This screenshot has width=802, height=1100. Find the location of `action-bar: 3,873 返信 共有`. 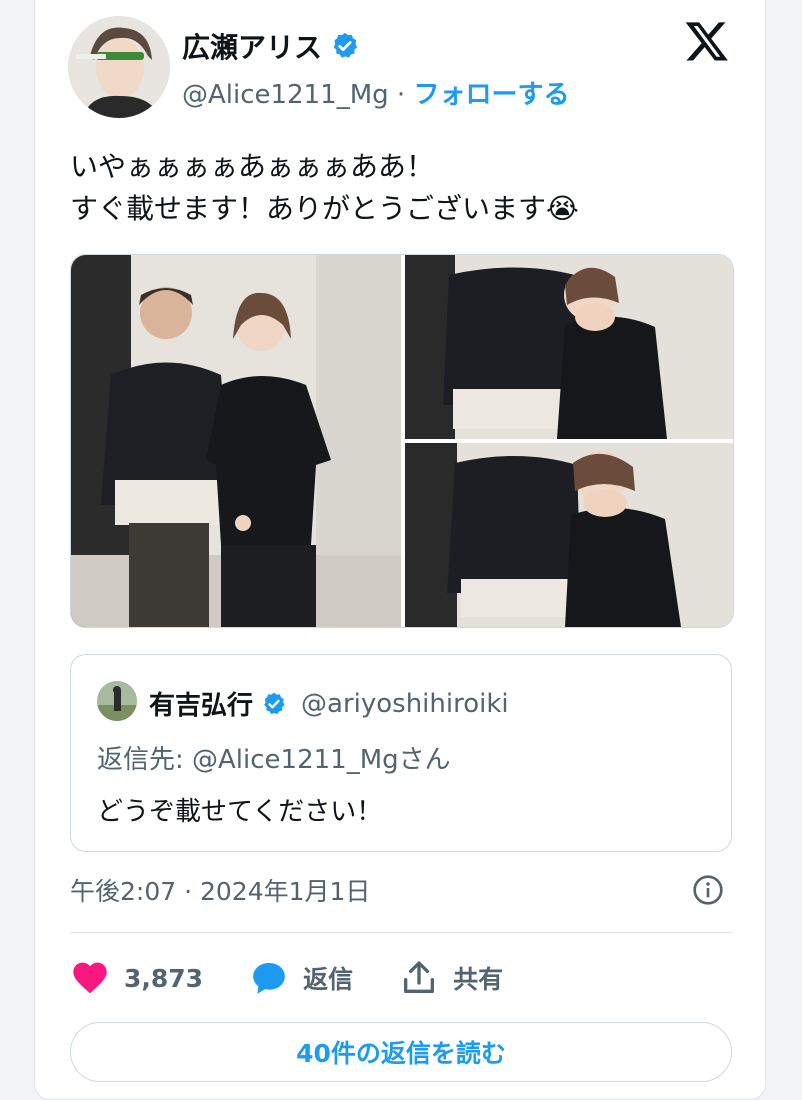

action-bar: 3,873 返信 共有 is located at coordinates (309, 978).